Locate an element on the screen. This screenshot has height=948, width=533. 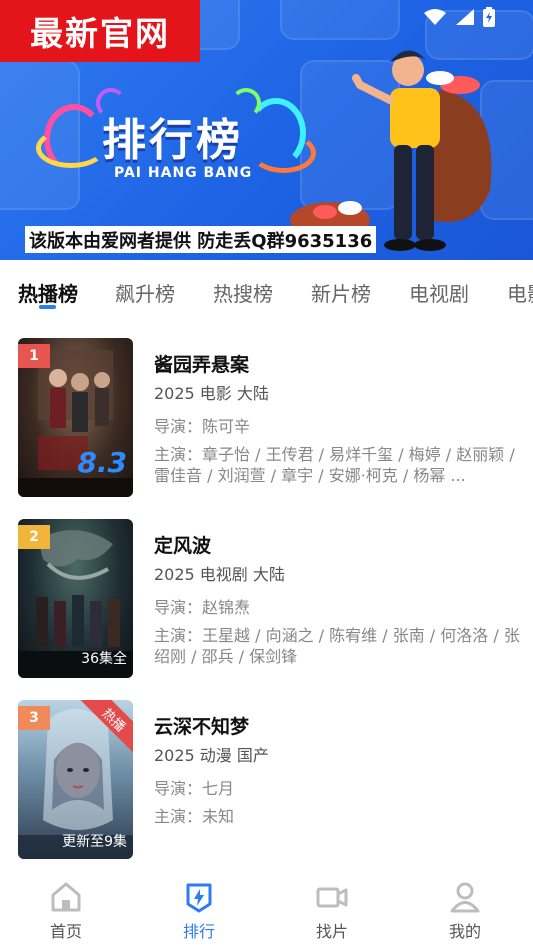
ranking-tabs: 热播榜 飙升榜 热搜榜 新片榜 电视剧 电影 is located at coordinates (266, 290).